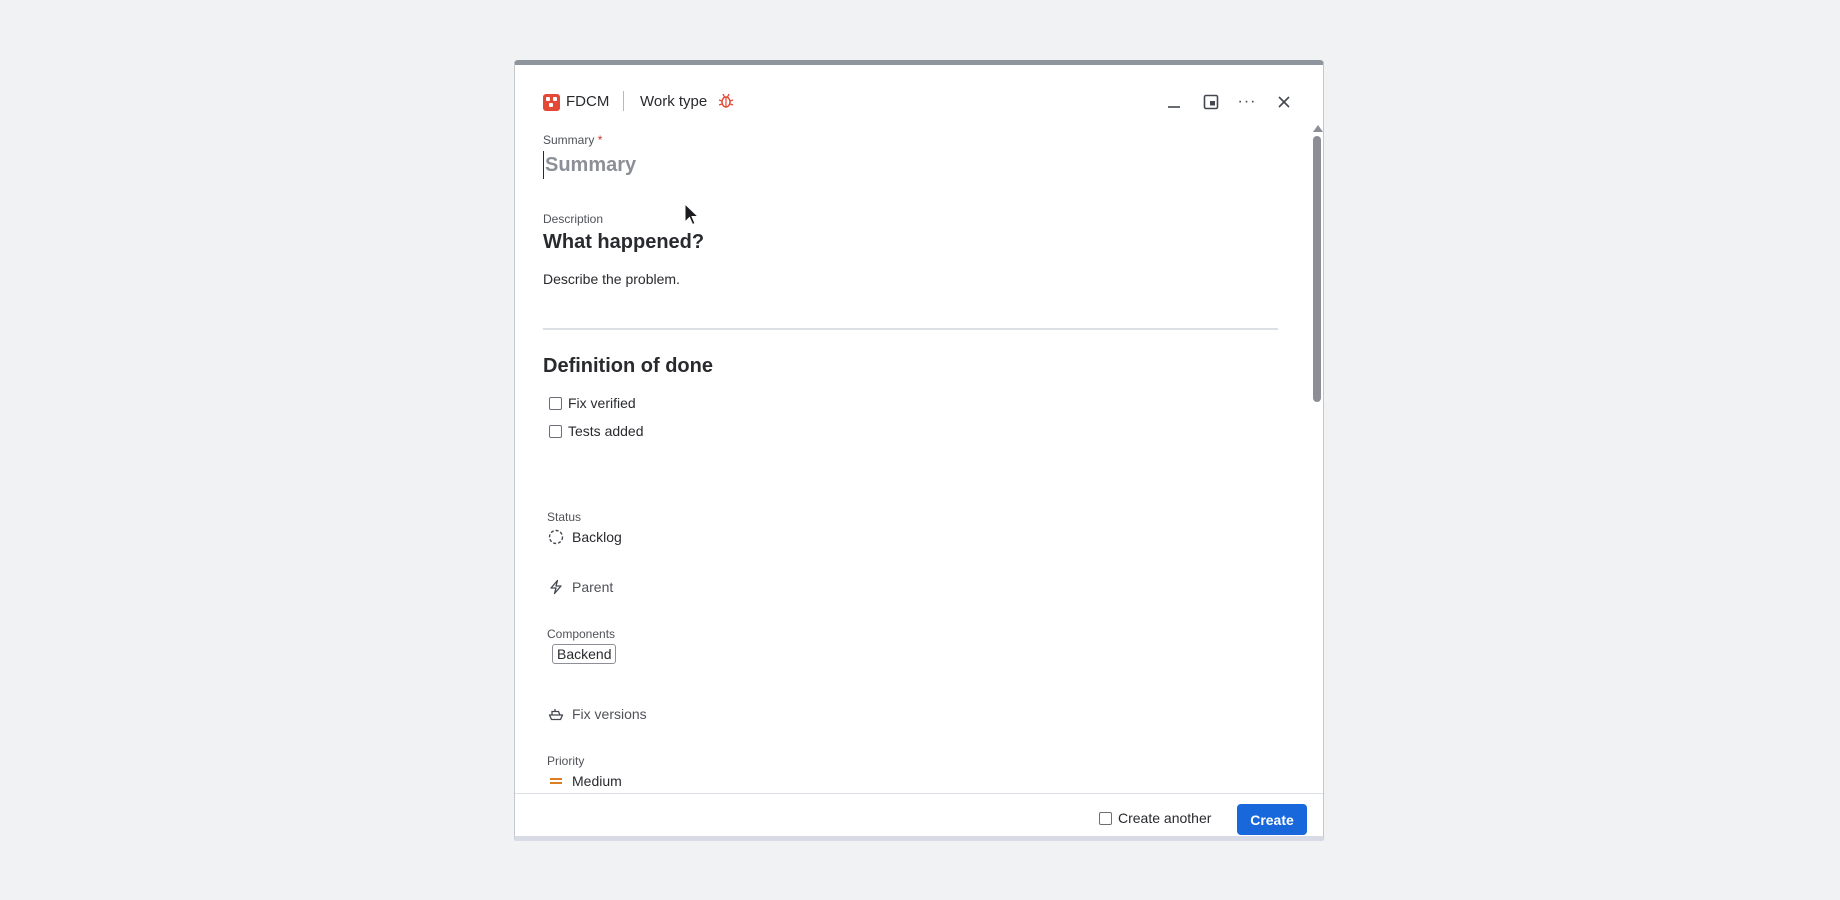 Image resolution: width=1840 pixels, height=900 pixels. I want to click on parent-value: Parent, so click(593, 587).